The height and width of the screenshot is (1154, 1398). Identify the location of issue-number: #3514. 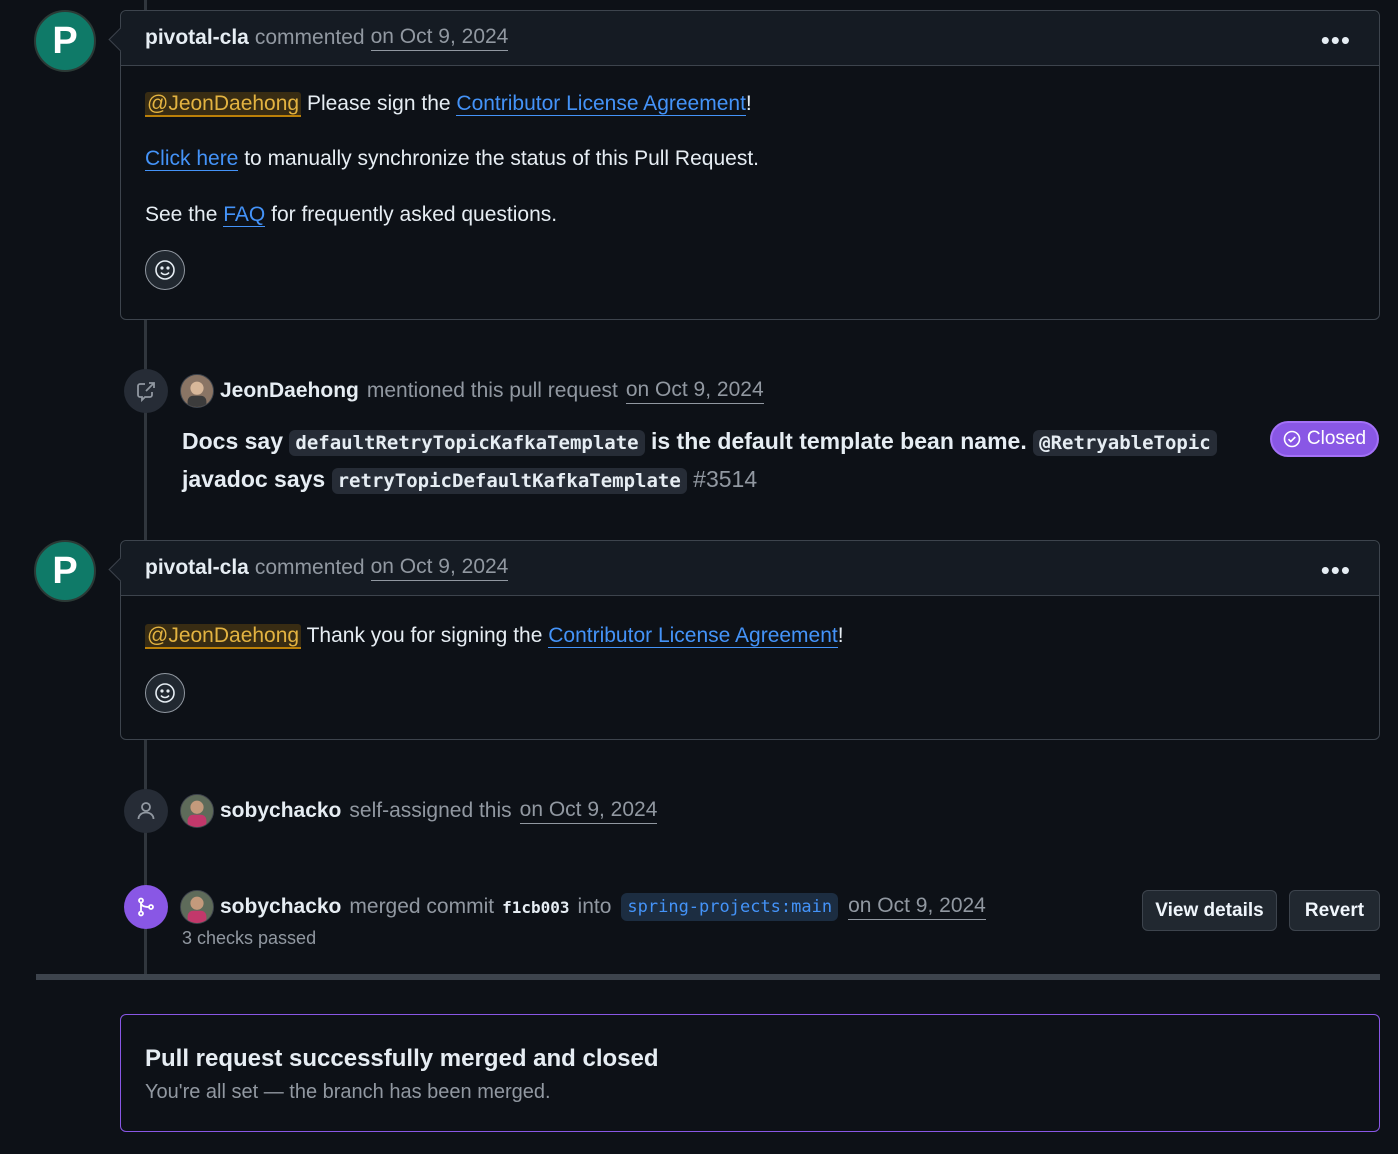
(725, 479).